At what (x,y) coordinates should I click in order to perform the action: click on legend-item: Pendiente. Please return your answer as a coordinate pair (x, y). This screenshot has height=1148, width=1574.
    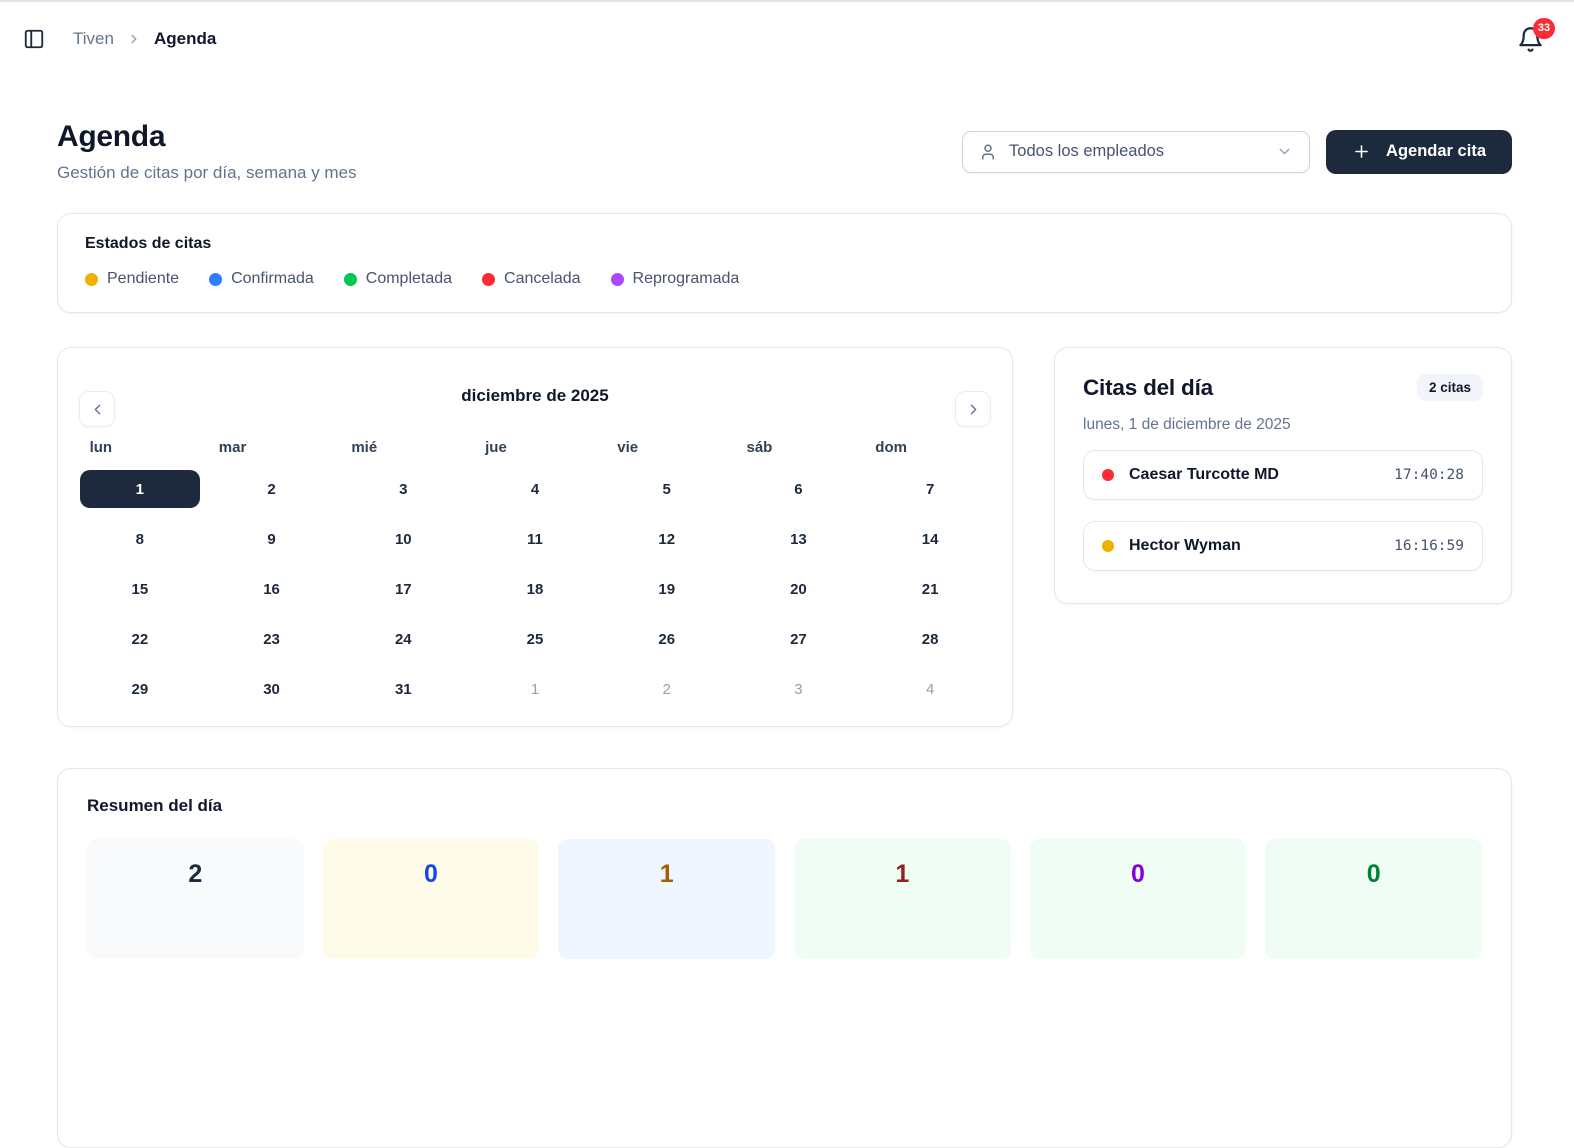
    Looking at the image, I should click on (132, 279).